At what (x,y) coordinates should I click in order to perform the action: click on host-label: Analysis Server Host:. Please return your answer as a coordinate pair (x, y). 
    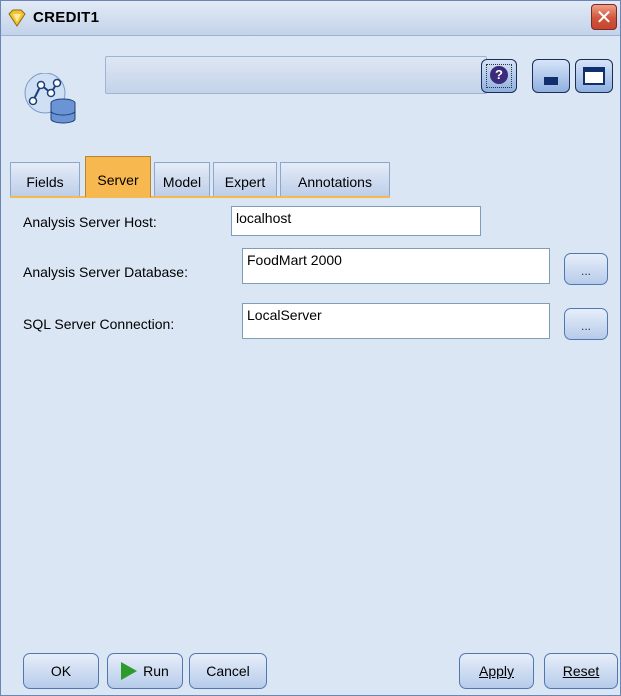
    Looking at the image, I should click on (90, 222).